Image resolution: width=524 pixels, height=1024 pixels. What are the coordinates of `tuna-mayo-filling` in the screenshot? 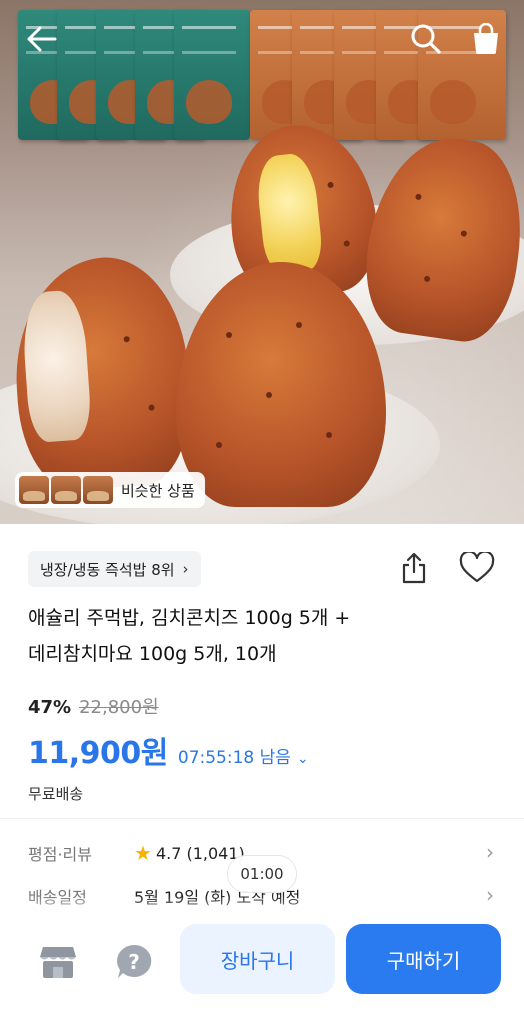 It's located at (56, 366).